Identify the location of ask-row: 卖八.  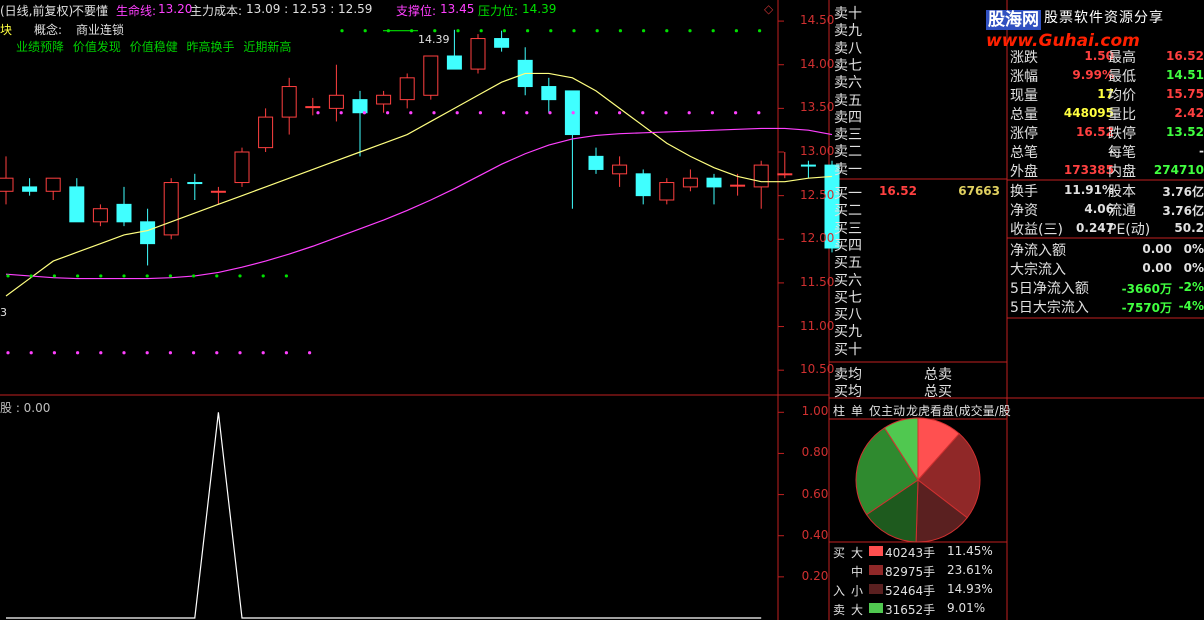
(918, 47).